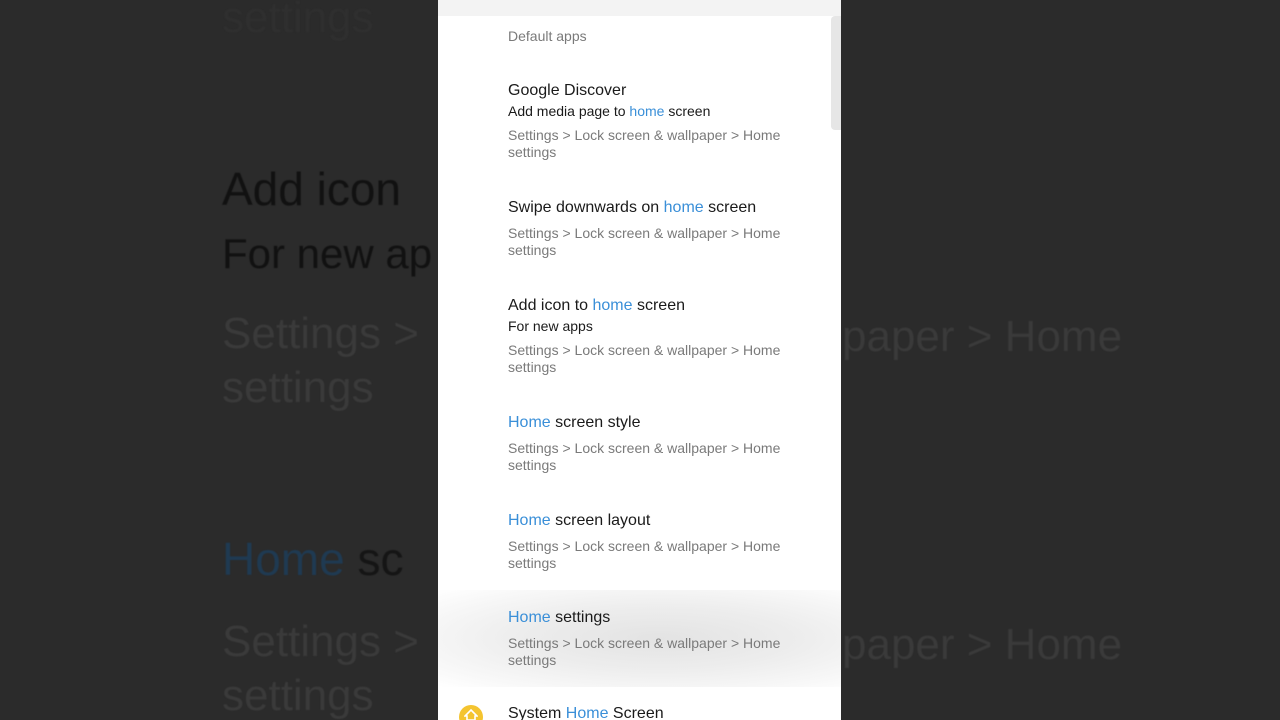 The image size is (1280, 720). What do you see at coordinates (668, 521) in the screenshot?
I see `result-title: Home screen layout` at bounding box center [668, 521].